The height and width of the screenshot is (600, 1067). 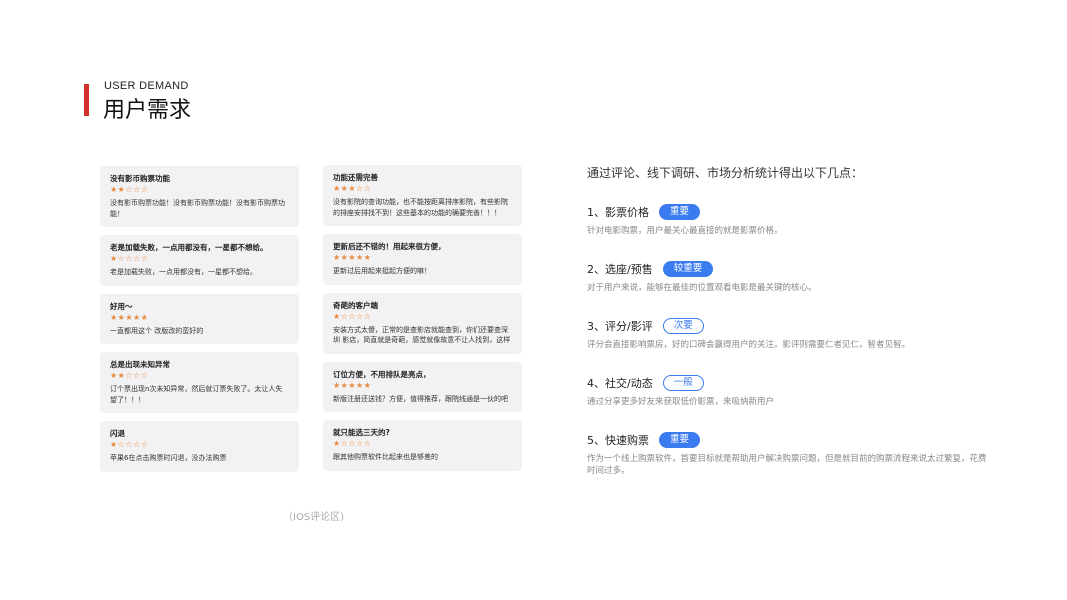 I want to click on review-body: 老是加载失败，一点用都没有，一星都不想给。, so click(x=183, y=272).